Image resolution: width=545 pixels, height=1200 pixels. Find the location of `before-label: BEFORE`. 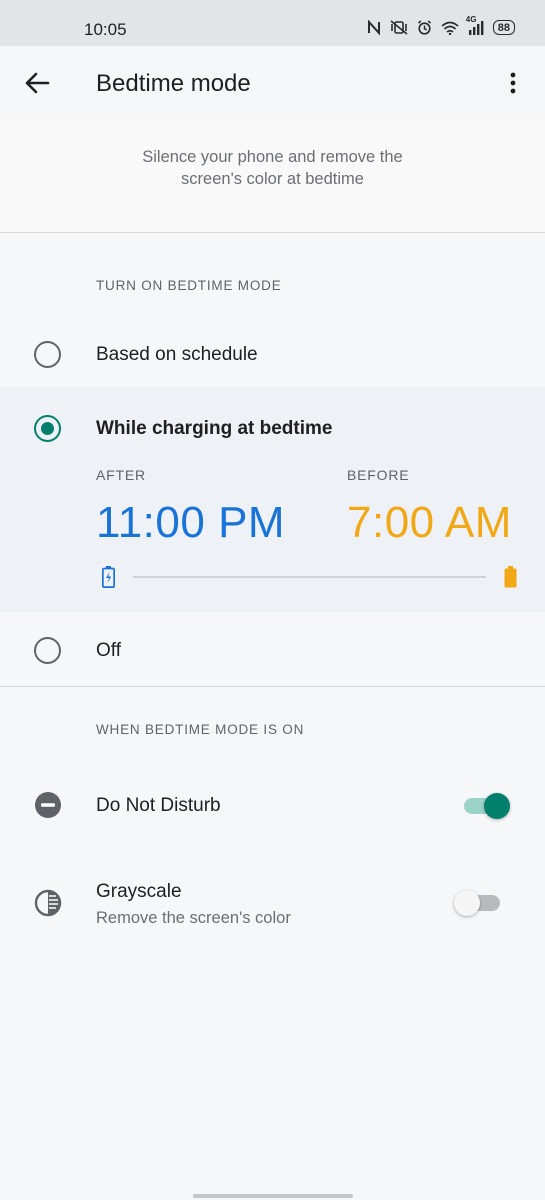

before-label: BEFORE is located at coordinates (378, 475).